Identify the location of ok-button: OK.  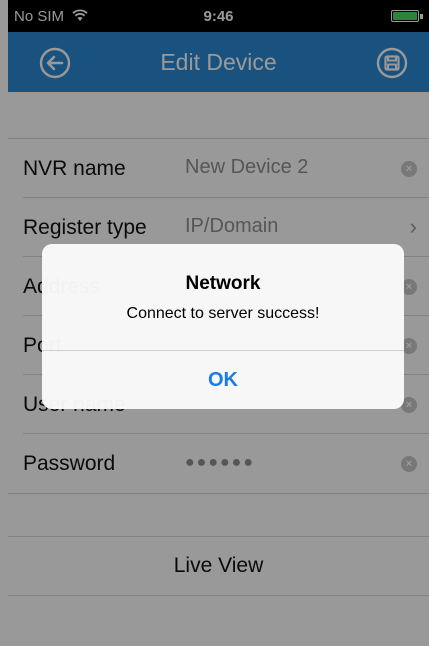
(223, 380).